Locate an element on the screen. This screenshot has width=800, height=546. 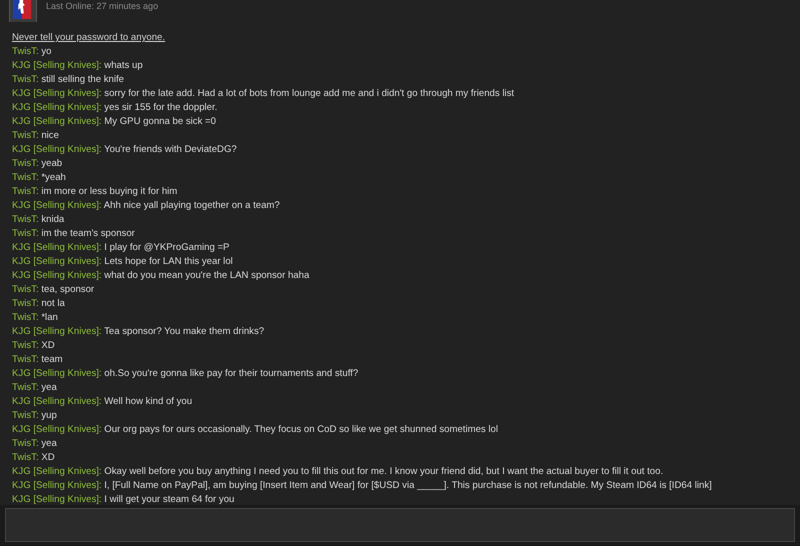
chat-message: KJG [Selling Knives]: Ahh nice yall playing together on a team? is located at coordinates (146, 206).